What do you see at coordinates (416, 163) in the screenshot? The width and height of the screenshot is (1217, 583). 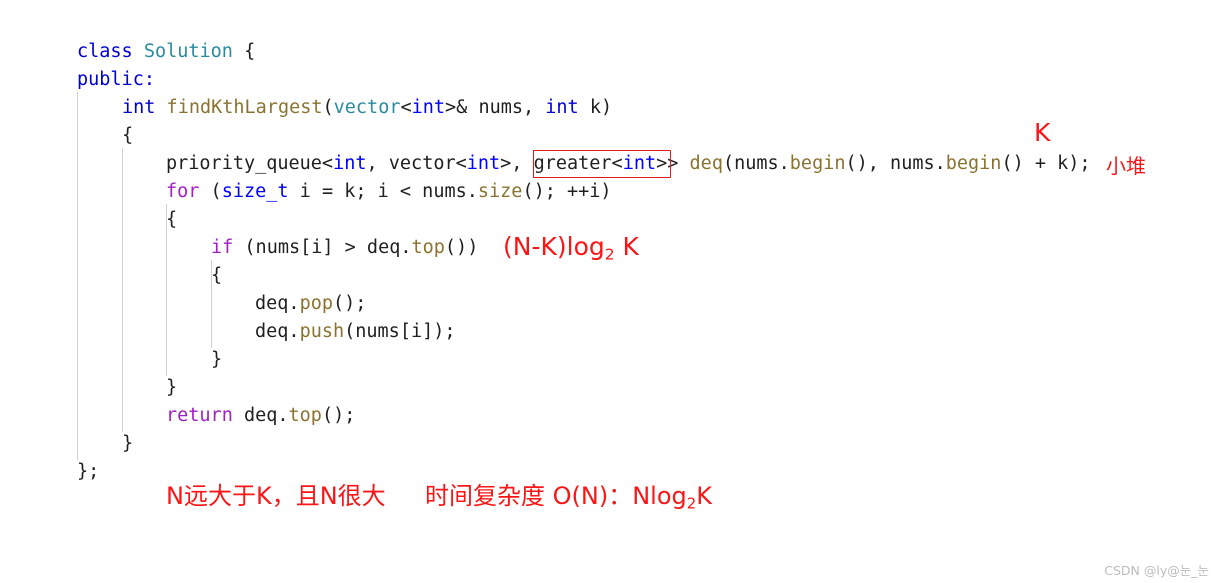 I see `token-vector-open: , vector<` at bounding box center [416, 163].